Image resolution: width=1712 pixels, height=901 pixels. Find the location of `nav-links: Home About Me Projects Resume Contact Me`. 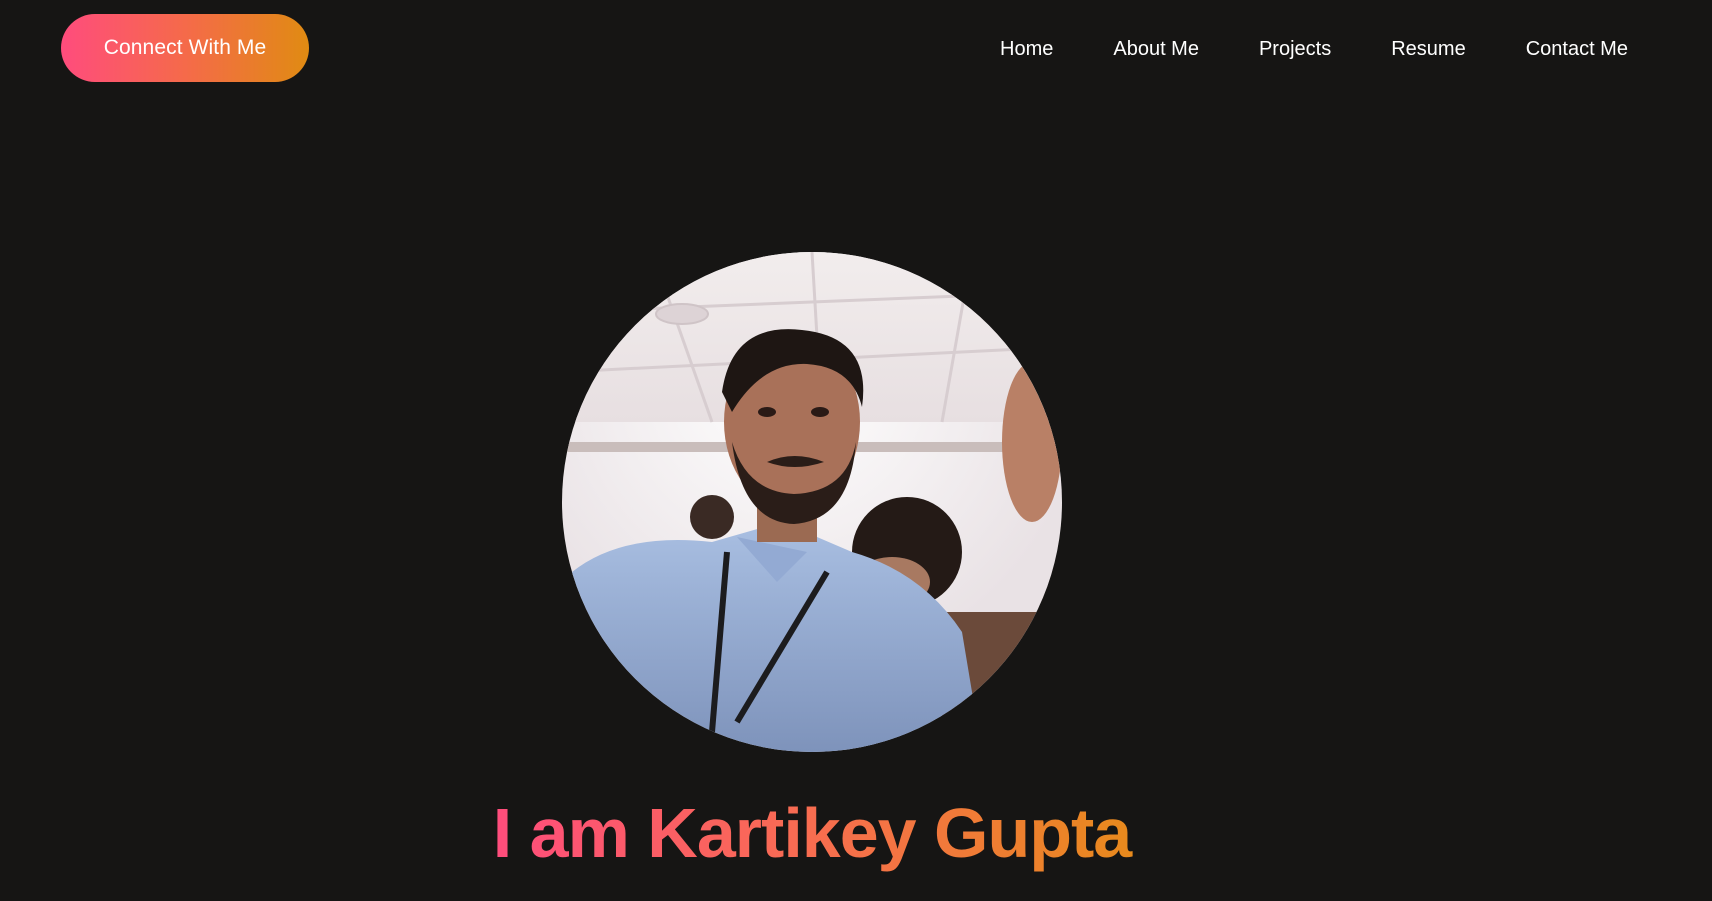

nav-links: Home About Me Projects Resume Contact Me is located at coordinates (1314, 49).